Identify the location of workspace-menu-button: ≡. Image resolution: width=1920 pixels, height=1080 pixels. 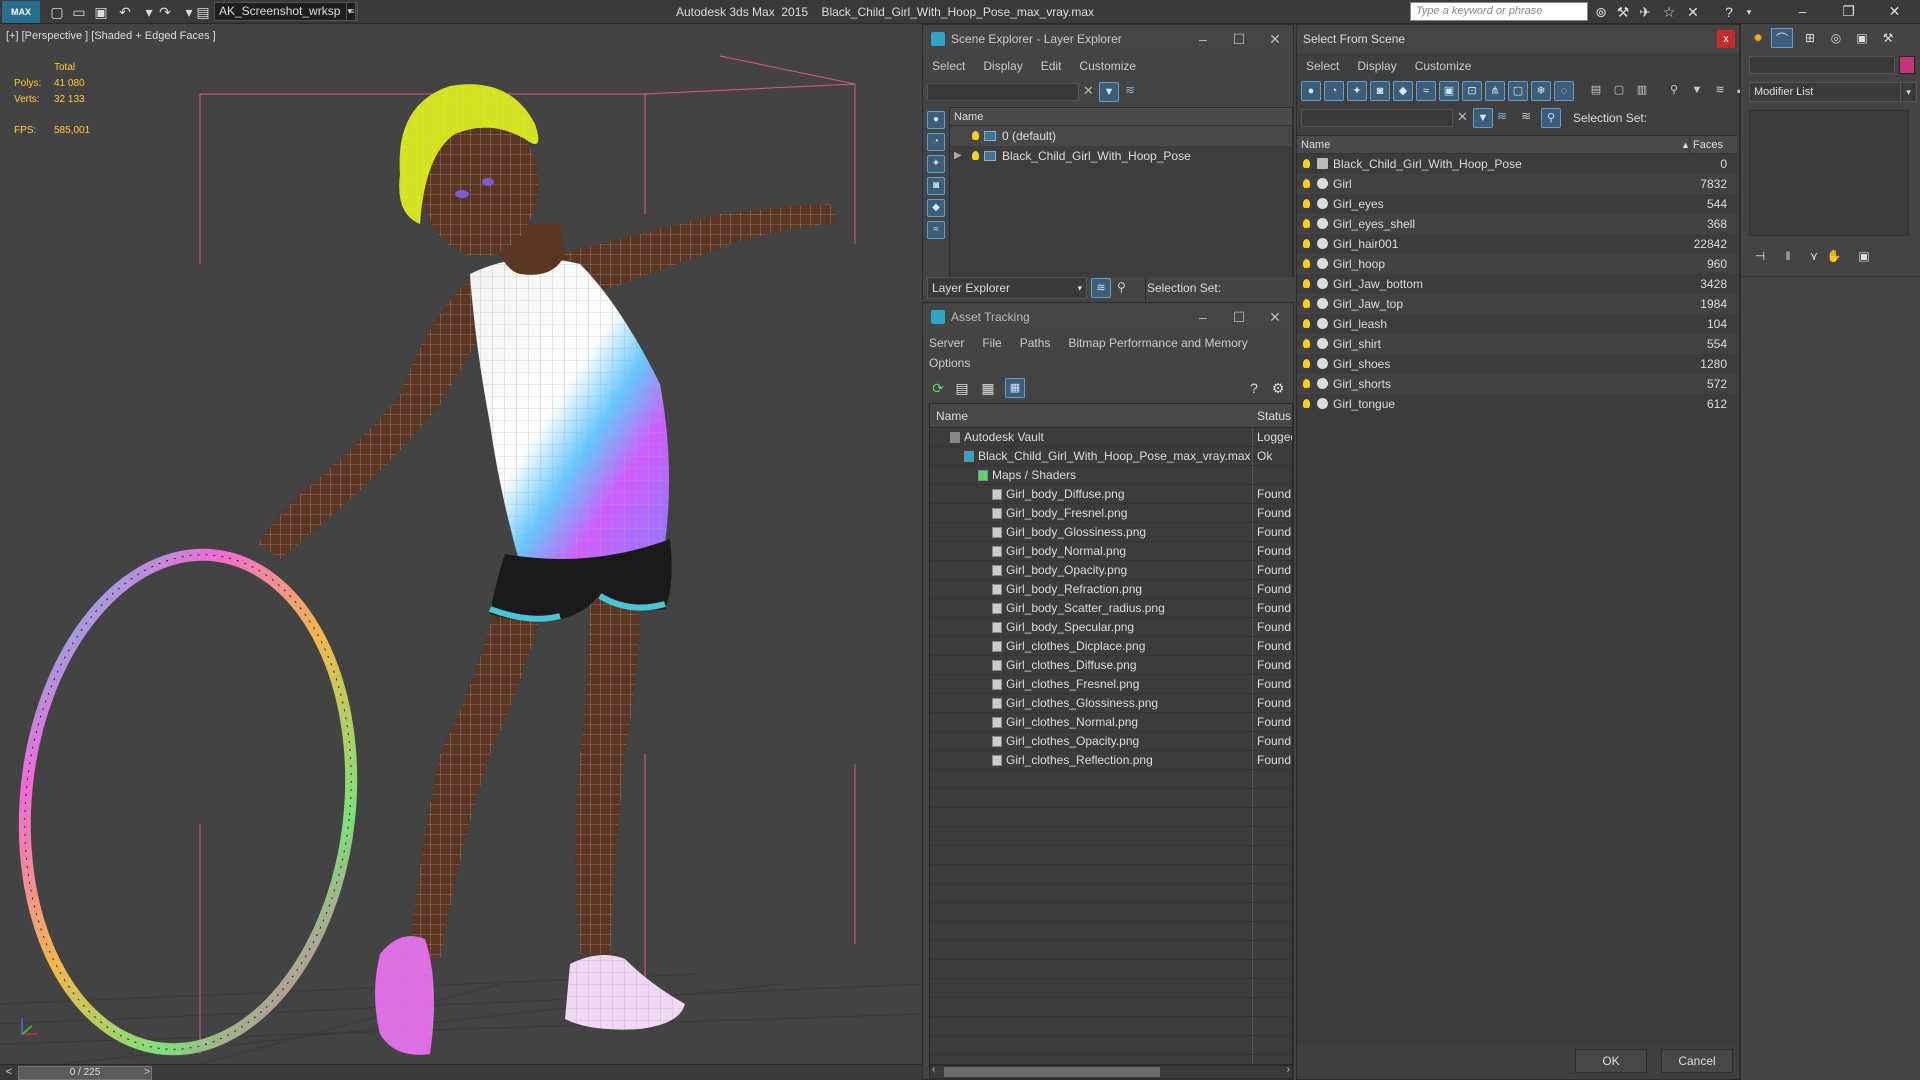
(352, 11).